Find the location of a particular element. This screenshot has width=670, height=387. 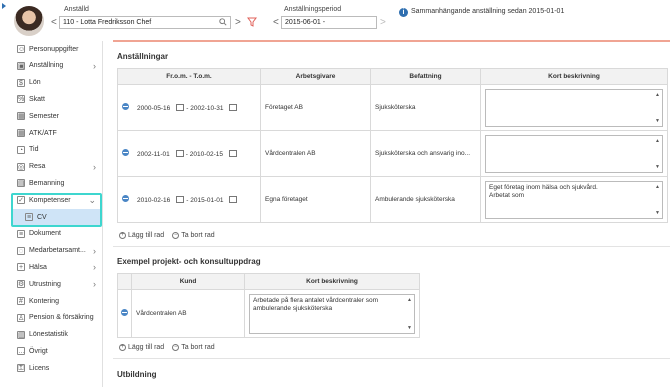

employer-cell: Egna företaget is located at coordinates (315, 199).